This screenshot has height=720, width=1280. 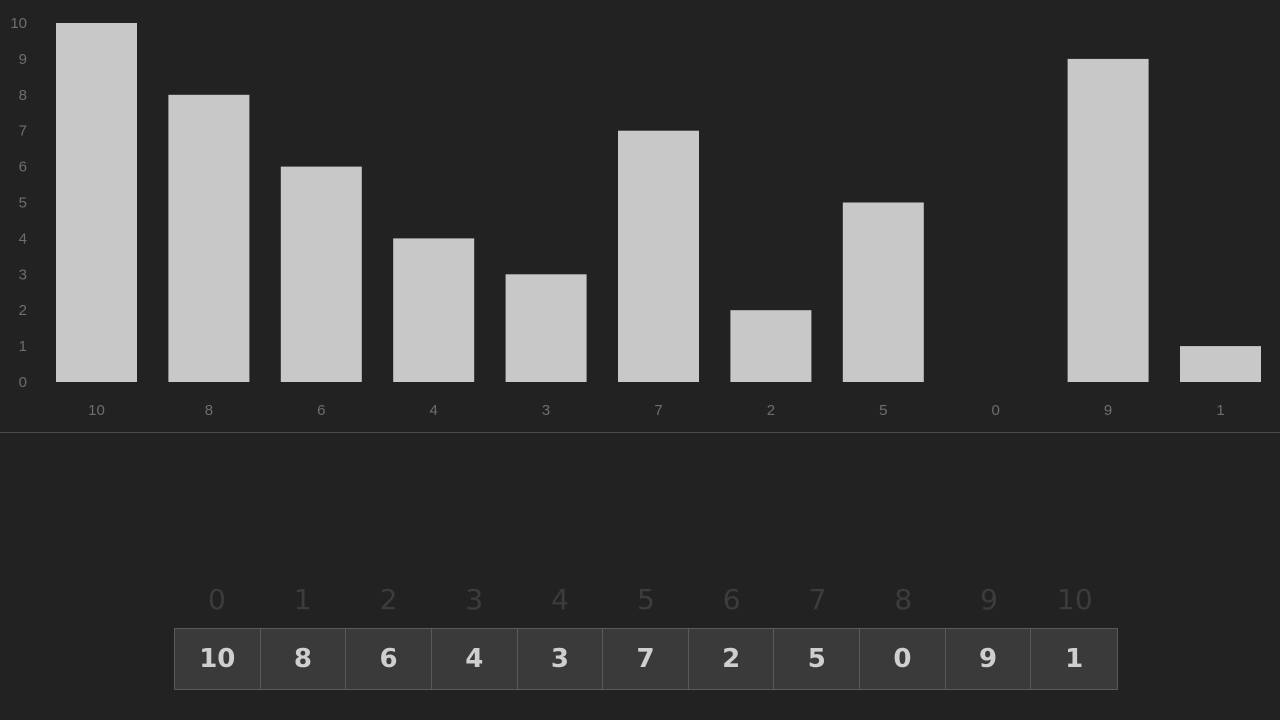 What do you see at coordinates (23, 346) in the screenshot?
I see `y-tick-label: 1` at bounding box center [23, 346].